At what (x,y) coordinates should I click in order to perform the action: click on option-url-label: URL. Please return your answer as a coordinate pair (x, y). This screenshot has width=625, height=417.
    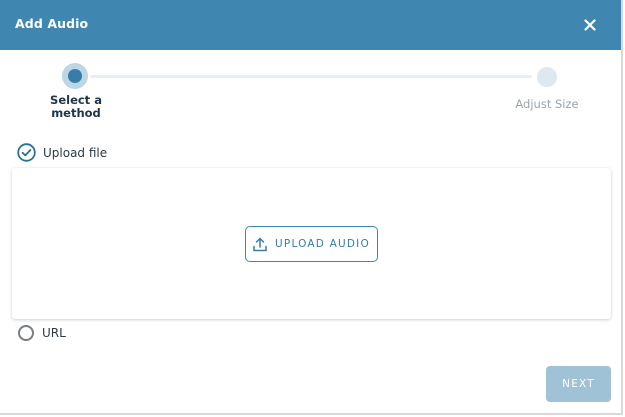
    Looking at the image, I should click on (54, 333).